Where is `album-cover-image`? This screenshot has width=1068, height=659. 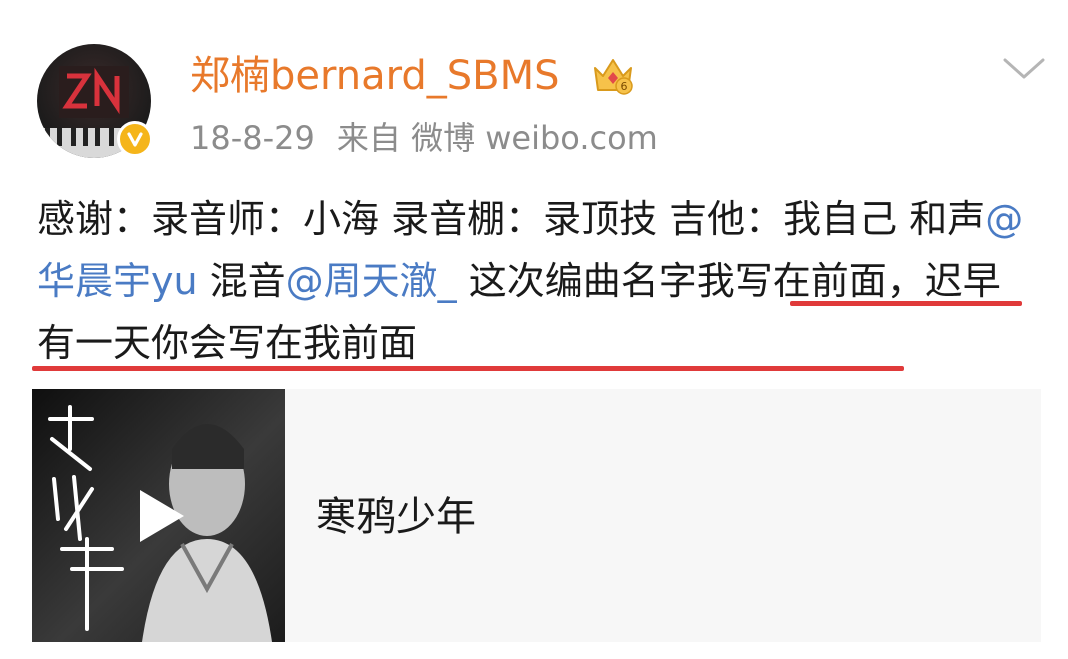 album-cover-image is located at coordinates (158, 515).